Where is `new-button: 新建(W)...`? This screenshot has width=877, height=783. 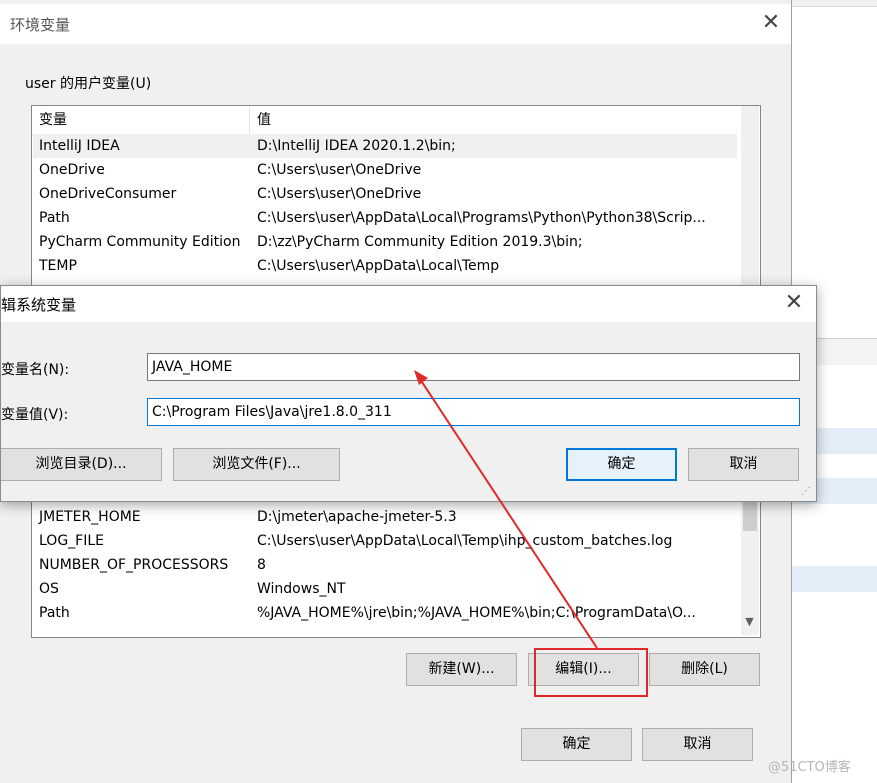 new-button: 新建(W)... is located at coordinates (461, 669).